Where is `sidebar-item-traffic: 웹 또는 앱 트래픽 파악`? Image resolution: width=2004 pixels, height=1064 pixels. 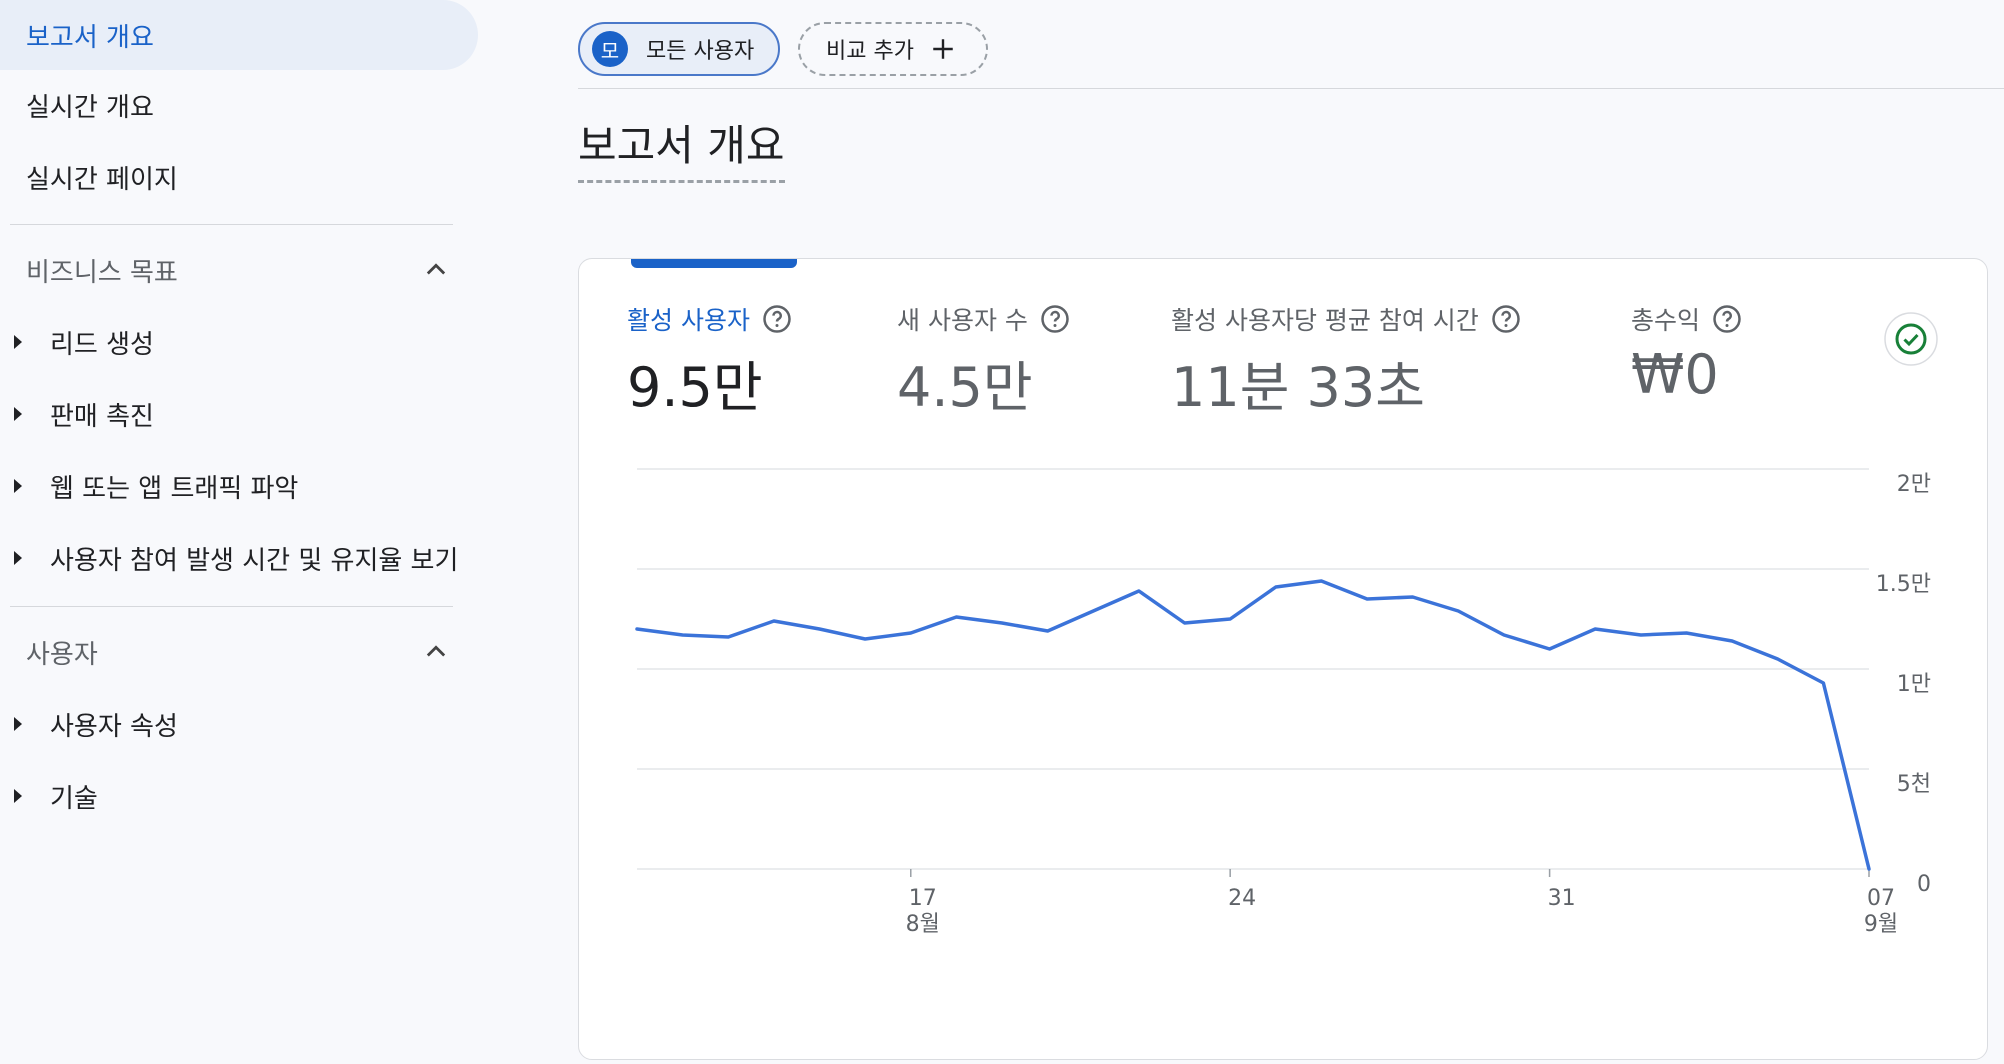
sidebar-item-traffic: 웹 또는 앱 트래픽 파악 is located at coordinates (239, 486).